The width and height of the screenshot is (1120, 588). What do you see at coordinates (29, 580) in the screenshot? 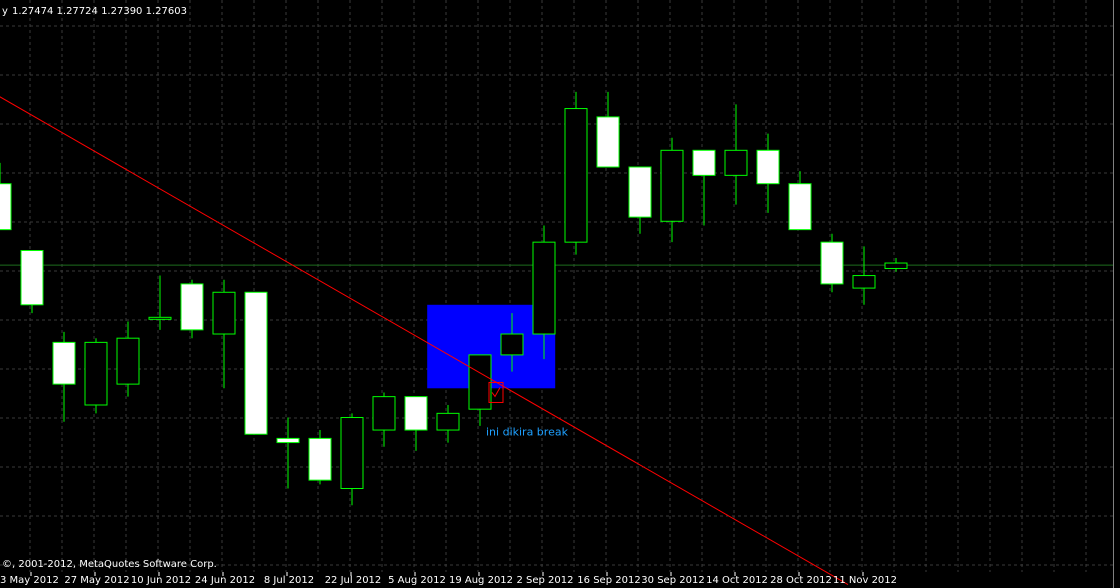
I see `x-tick-label: 3 May 2012` at bounding box center [29, 580].